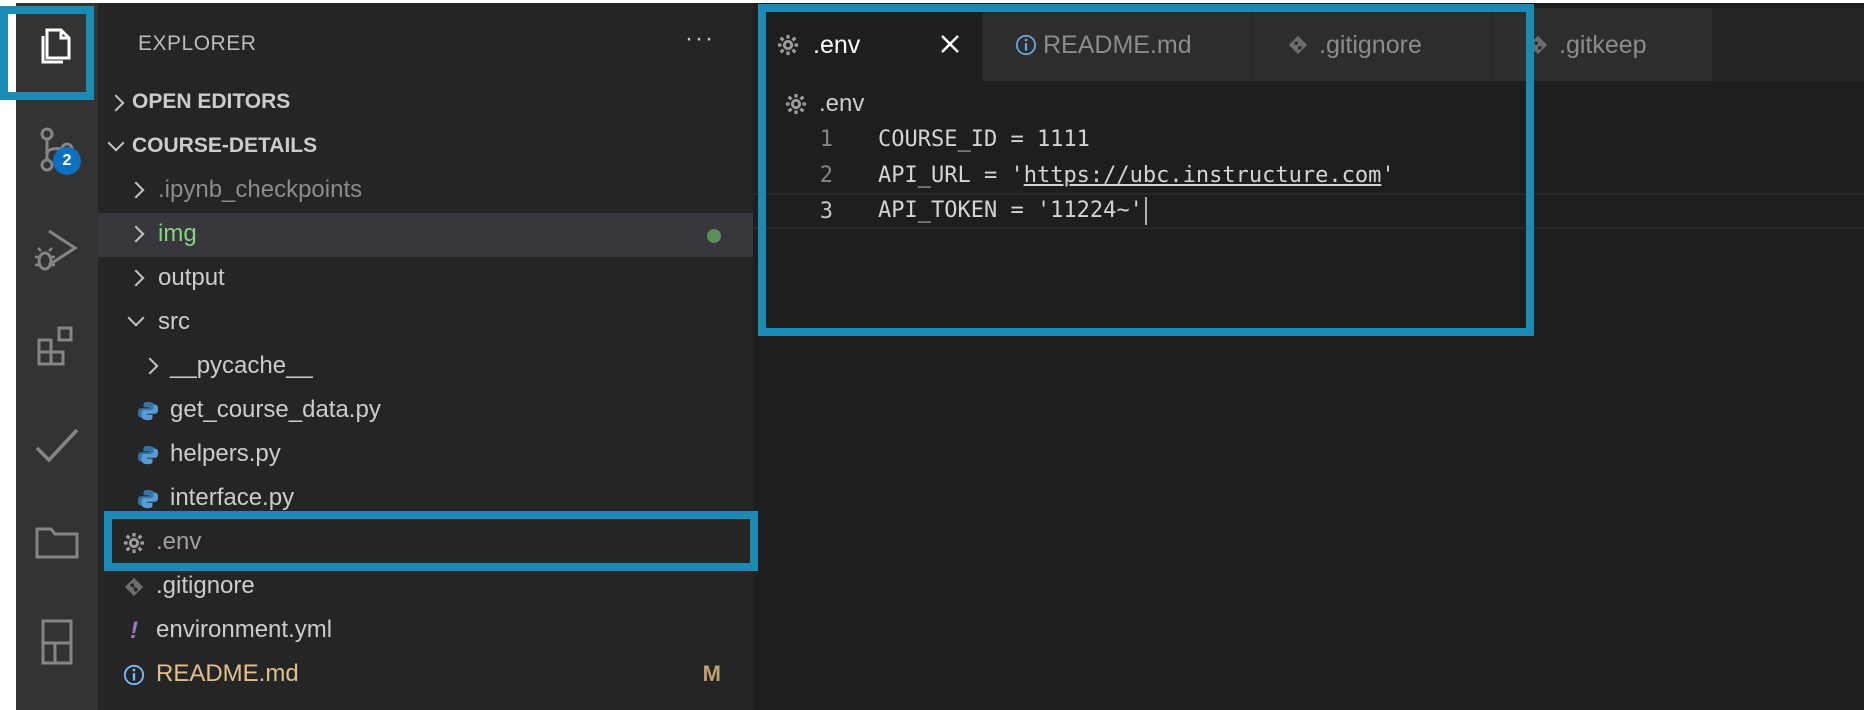 Image resolution: width=1864 pixels, height=710 pixels. Describe the element at coordinates (842, 103) in the screenshot. I see `breadcrumb-label: .env` at that location.